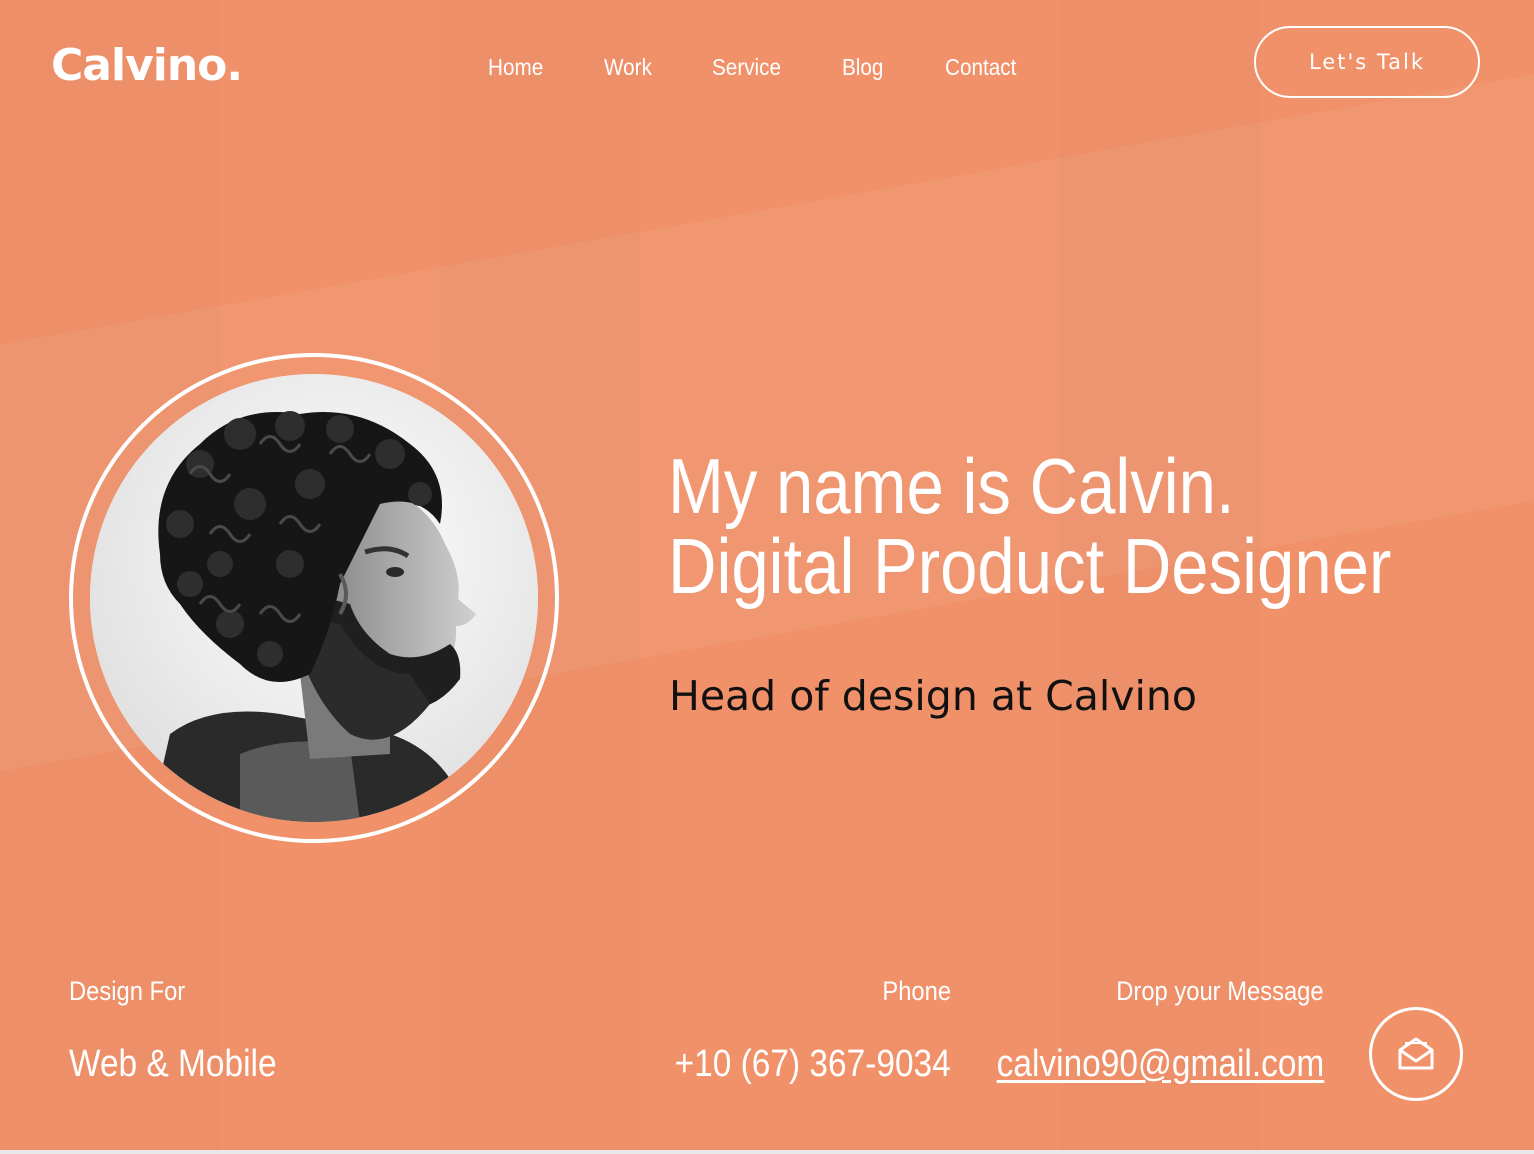 The image size is (1534, 1154). I want to click on design-for-value: Web & Mobile, so click(173, 1064).